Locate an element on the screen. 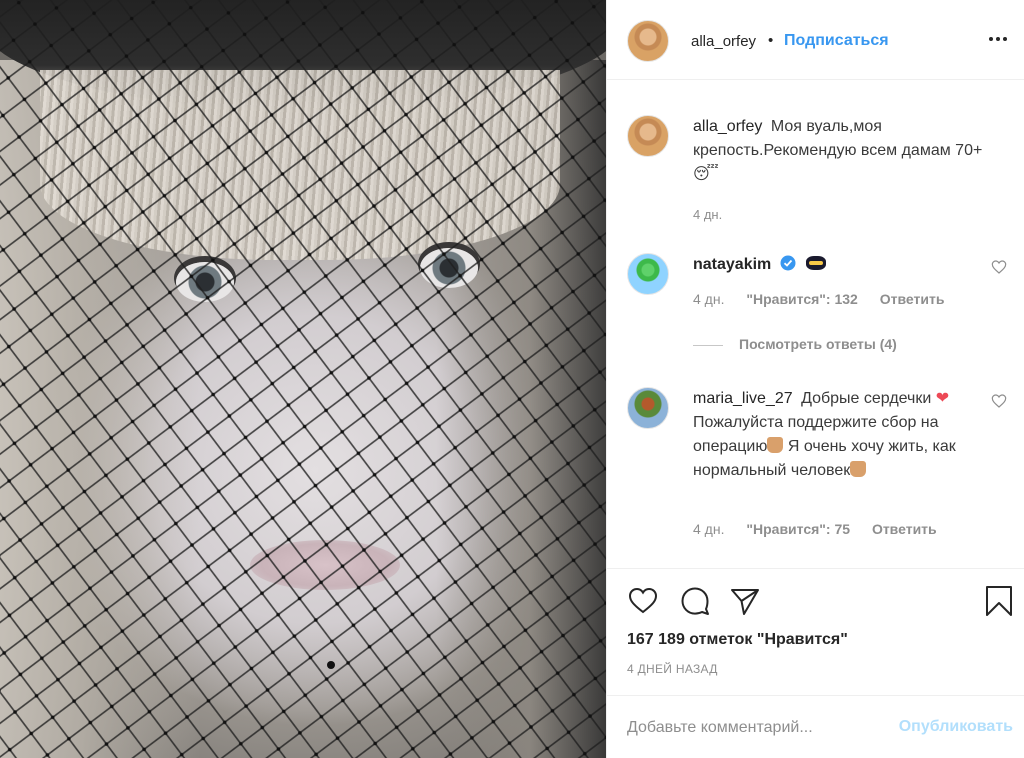  share-paper-plane-icon is located at coordinates (745, 601).